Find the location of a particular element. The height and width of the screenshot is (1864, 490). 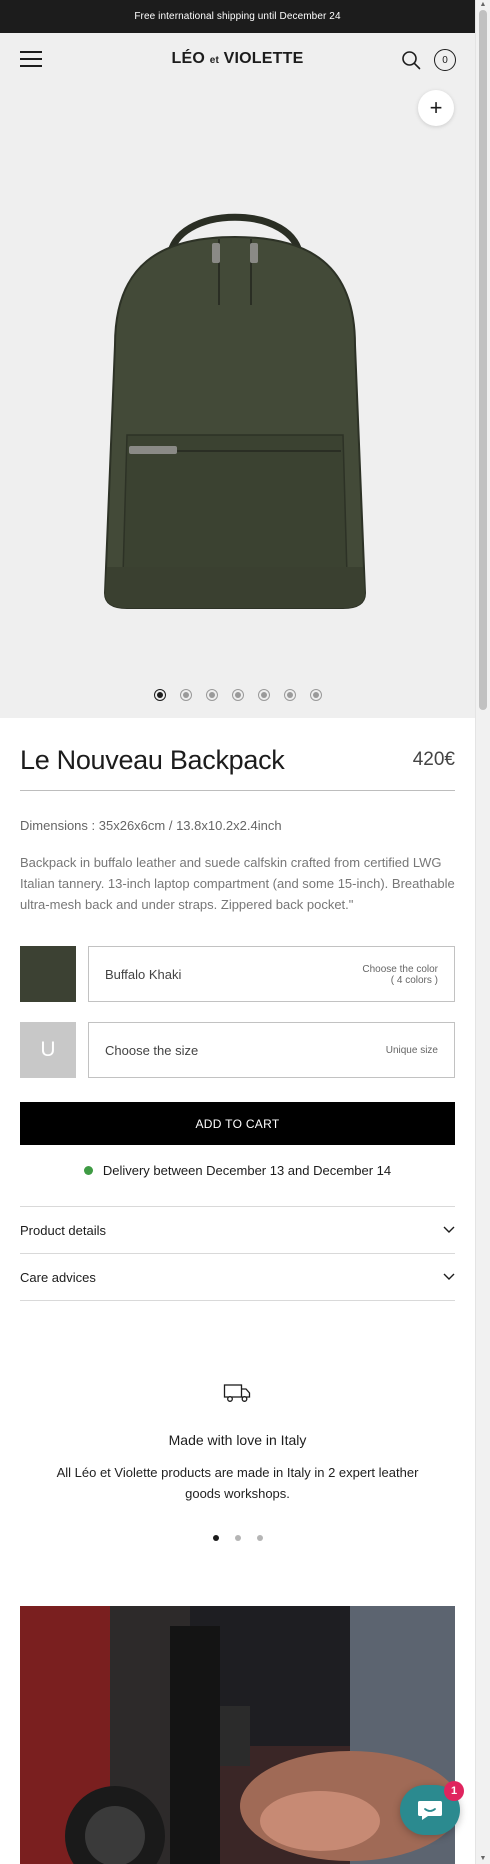

scroll-down-arrow-icon: ▼ is located at coordinates (483, 1859).